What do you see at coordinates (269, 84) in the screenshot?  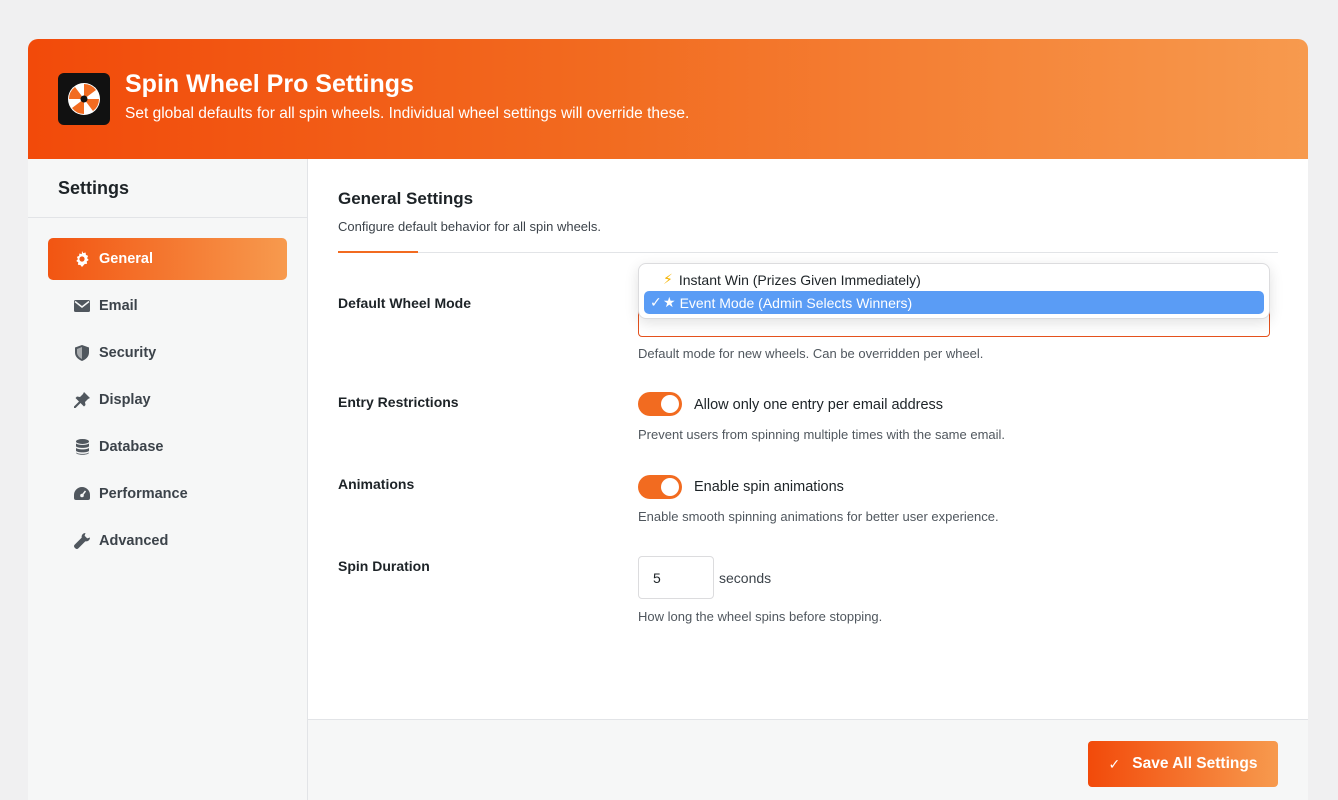 I see `page-title: Spin Wheel Pro Settings` at bounding box center [269, 84].